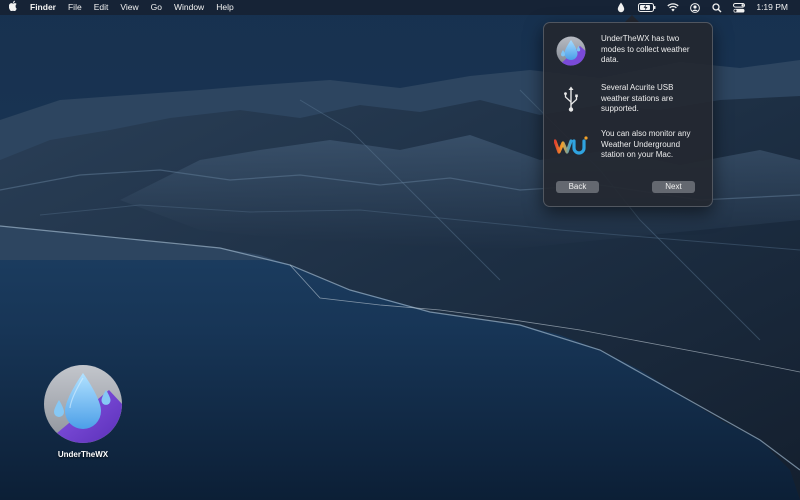 This screenshot has width=800, height=500. Describe the element at coordinates (13, 8) in the screenshot. I see `apple-logo-icon` at that location.